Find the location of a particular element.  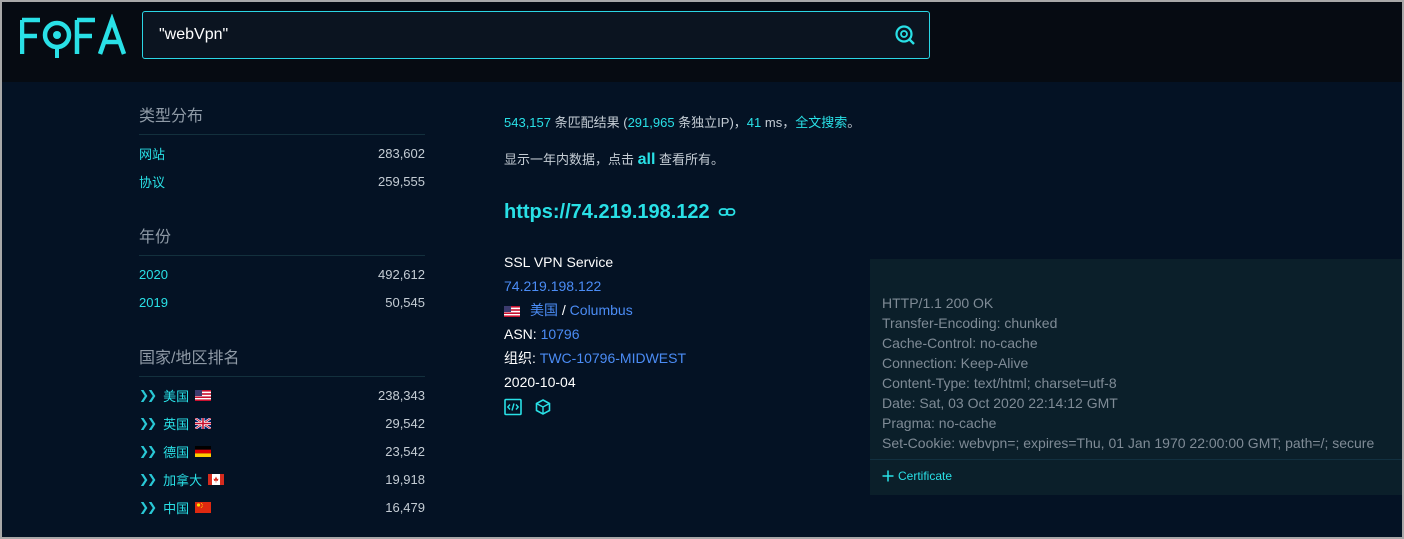

de-flag-icon is located at coordinates (203, 451).